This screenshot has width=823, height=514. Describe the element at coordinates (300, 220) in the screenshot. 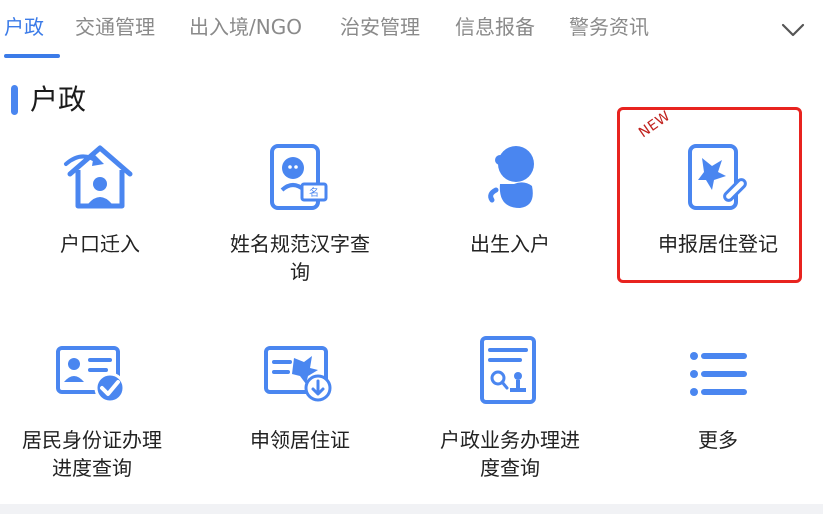

I see `tile-name-lookup: 名 姓名规范汉字查 询` at that location.